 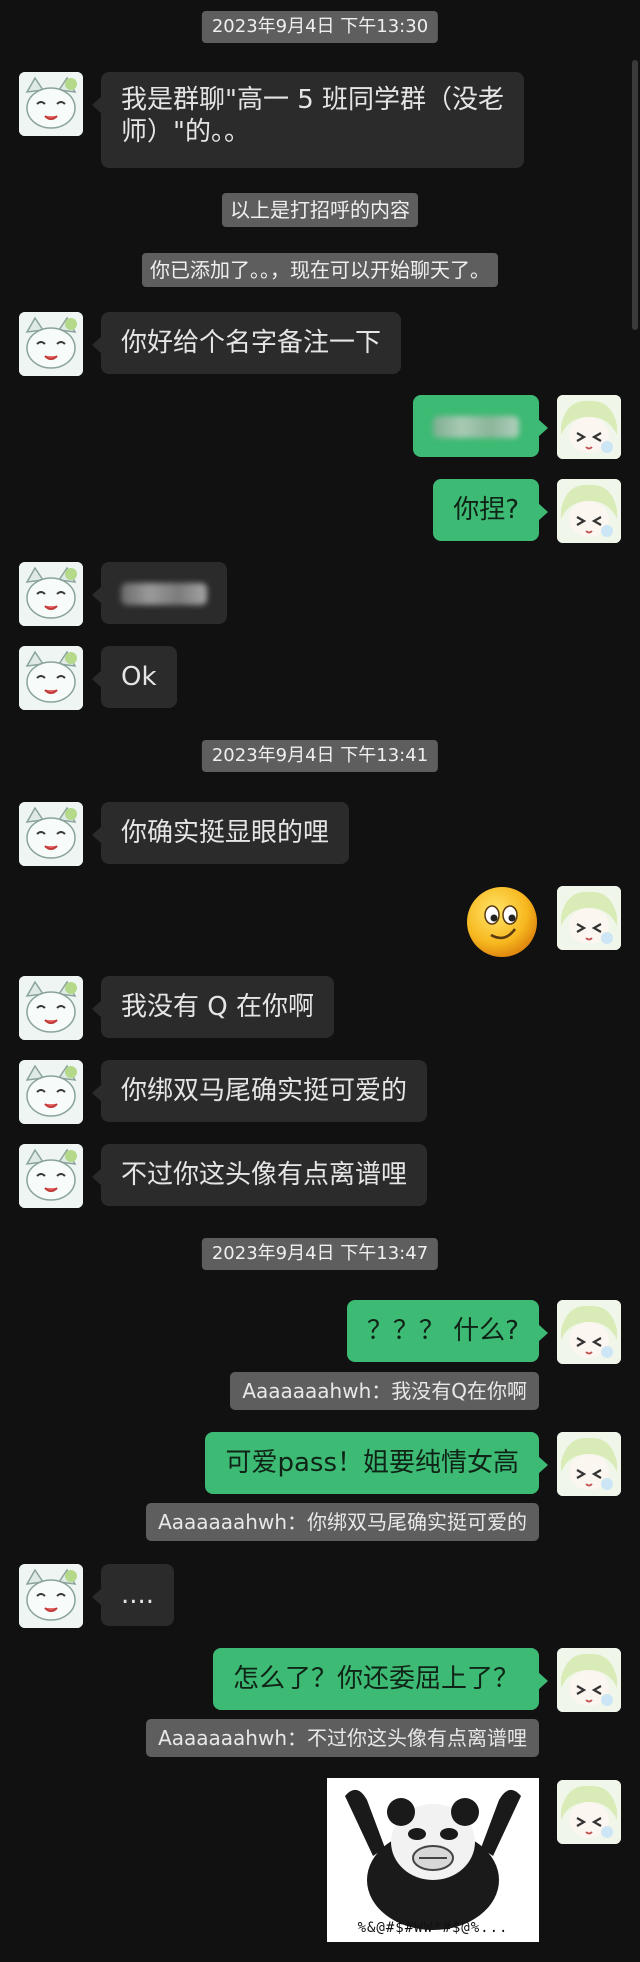 I want to click on message-bubble-outgoing: 可爱pass！姐要纯情女高, so click(x=376, y=1463).